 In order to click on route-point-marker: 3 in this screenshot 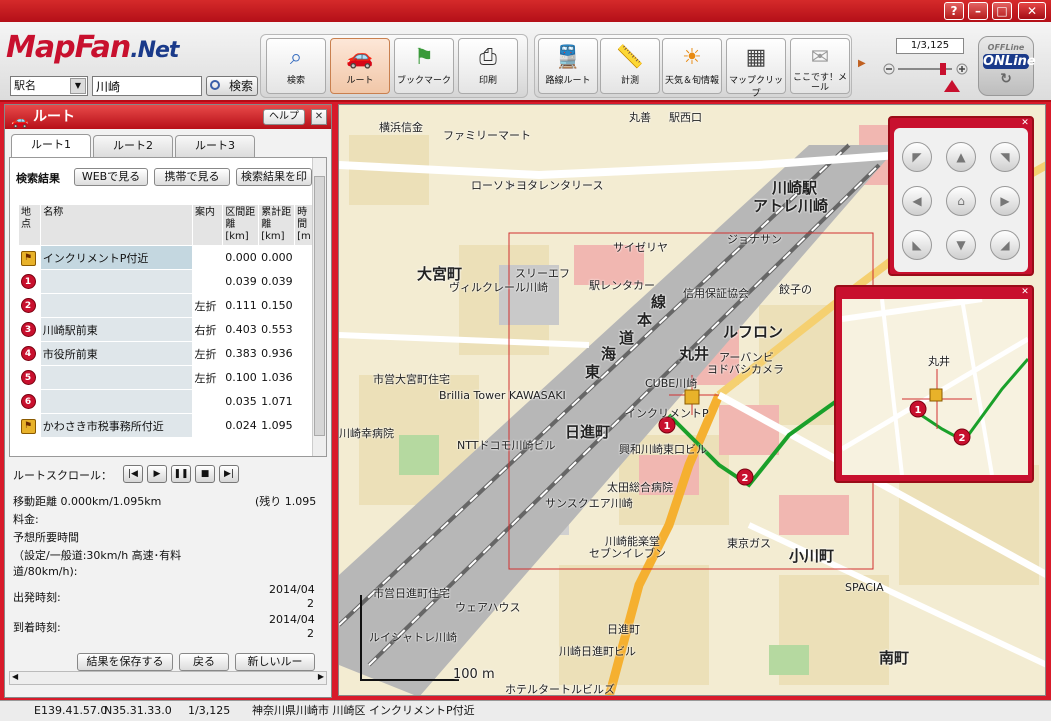, I will do `click(28, 329)`.